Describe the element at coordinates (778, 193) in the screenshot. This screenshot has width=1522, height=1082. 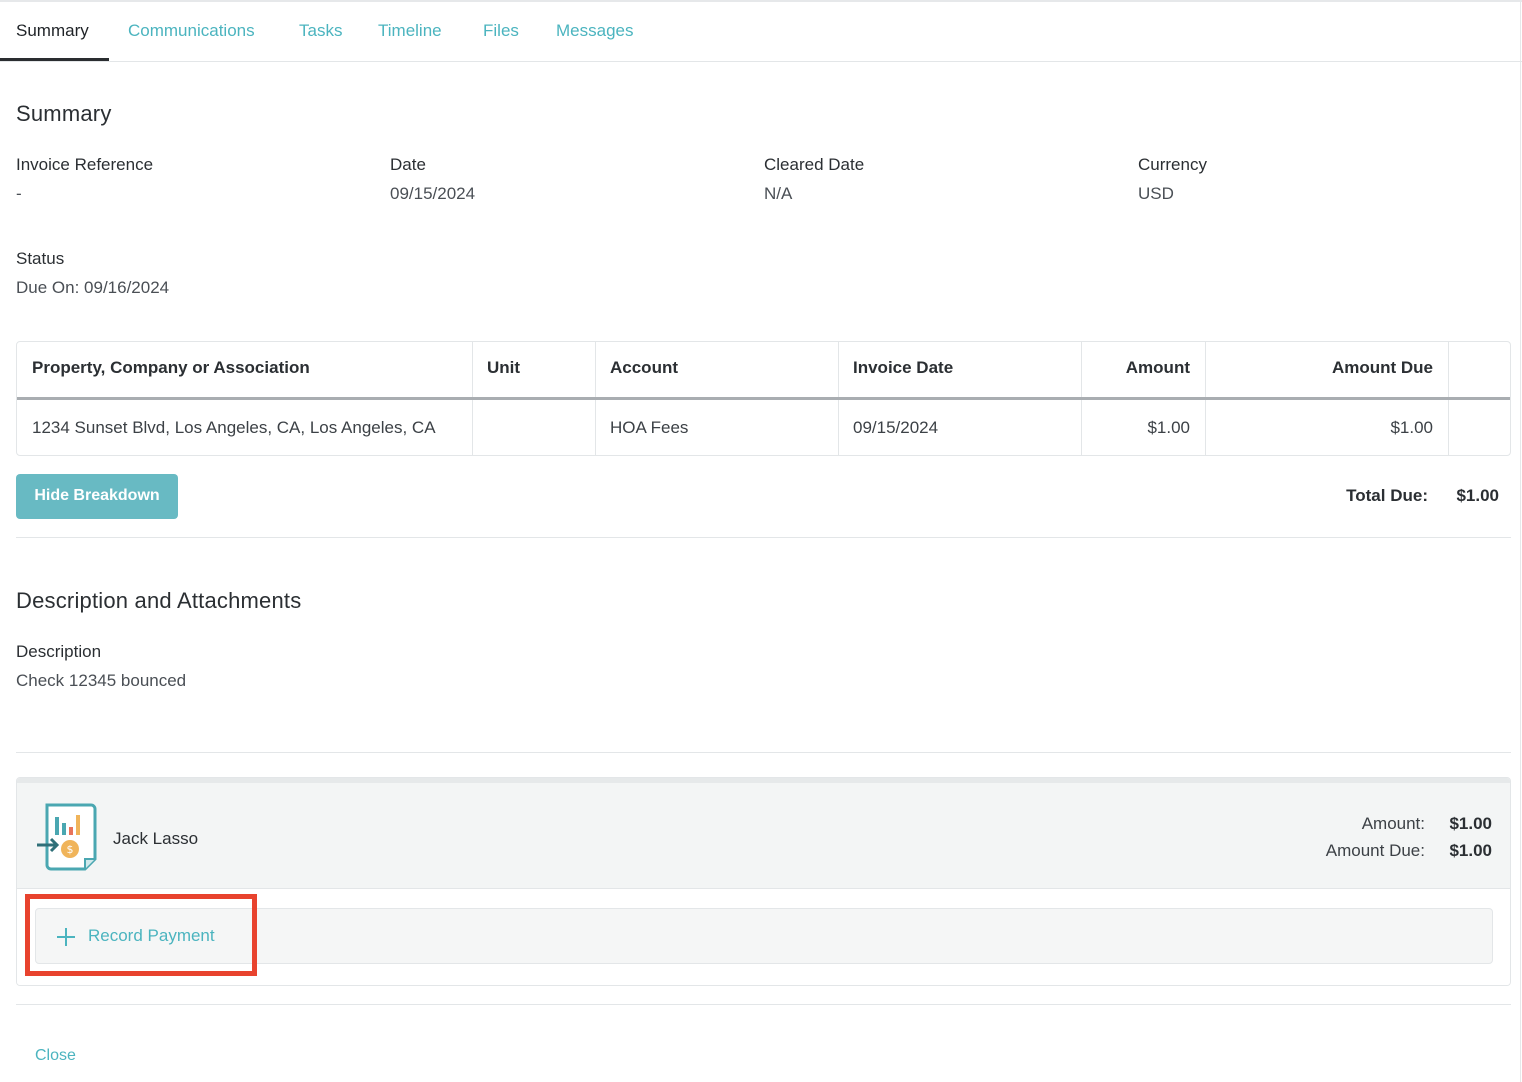
I see `cleared-date-value: N/A` at that location.